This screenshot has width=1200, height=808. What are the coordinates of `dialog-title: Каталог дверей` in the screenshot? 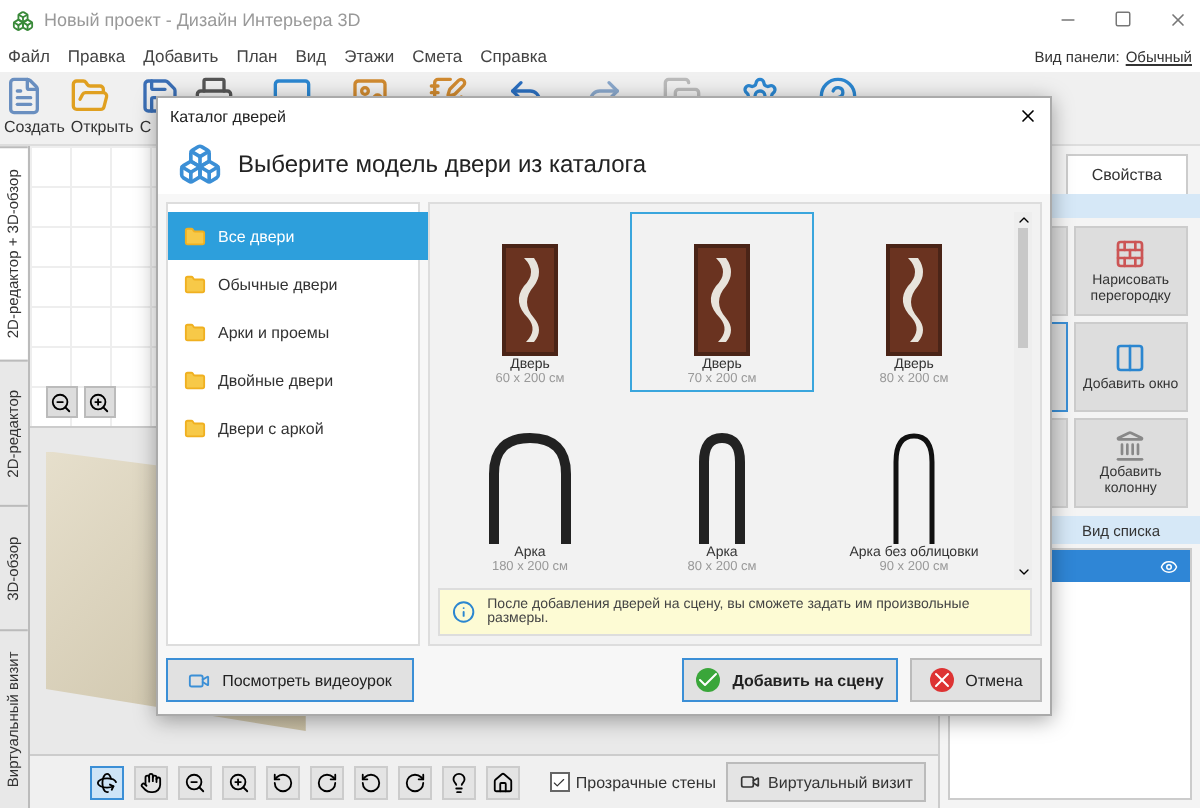 It's located at (228, 116).